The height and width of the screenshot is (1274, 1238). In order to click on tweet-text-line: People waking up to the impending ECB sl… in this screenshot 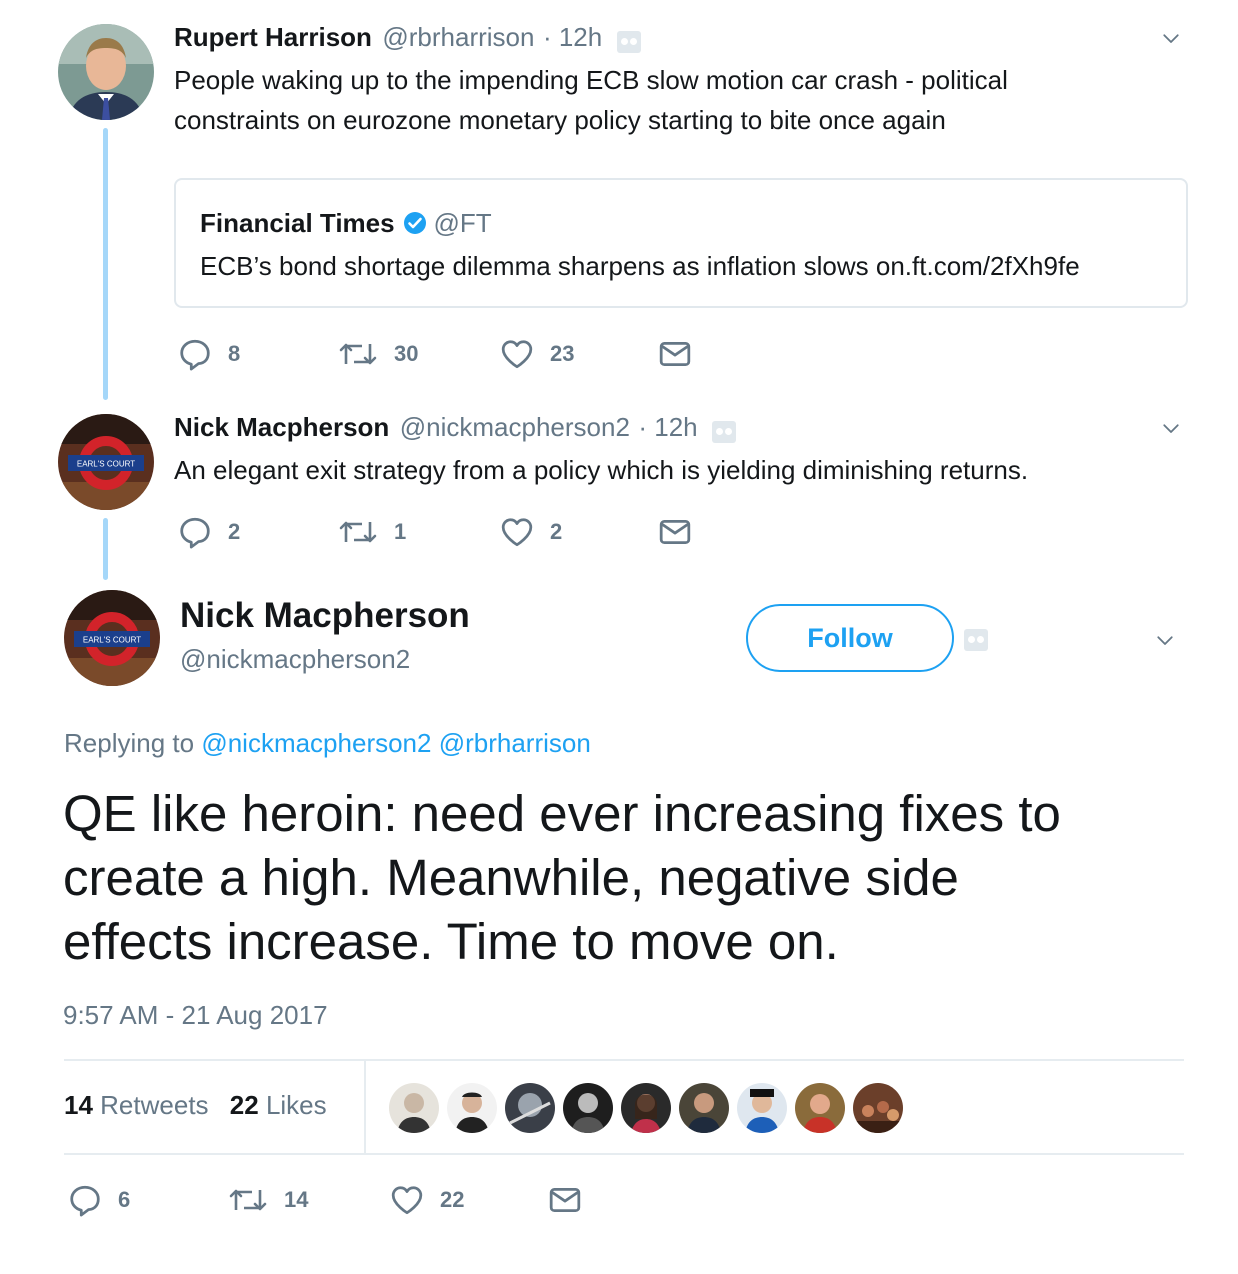, I will do `click(591, 80)`.